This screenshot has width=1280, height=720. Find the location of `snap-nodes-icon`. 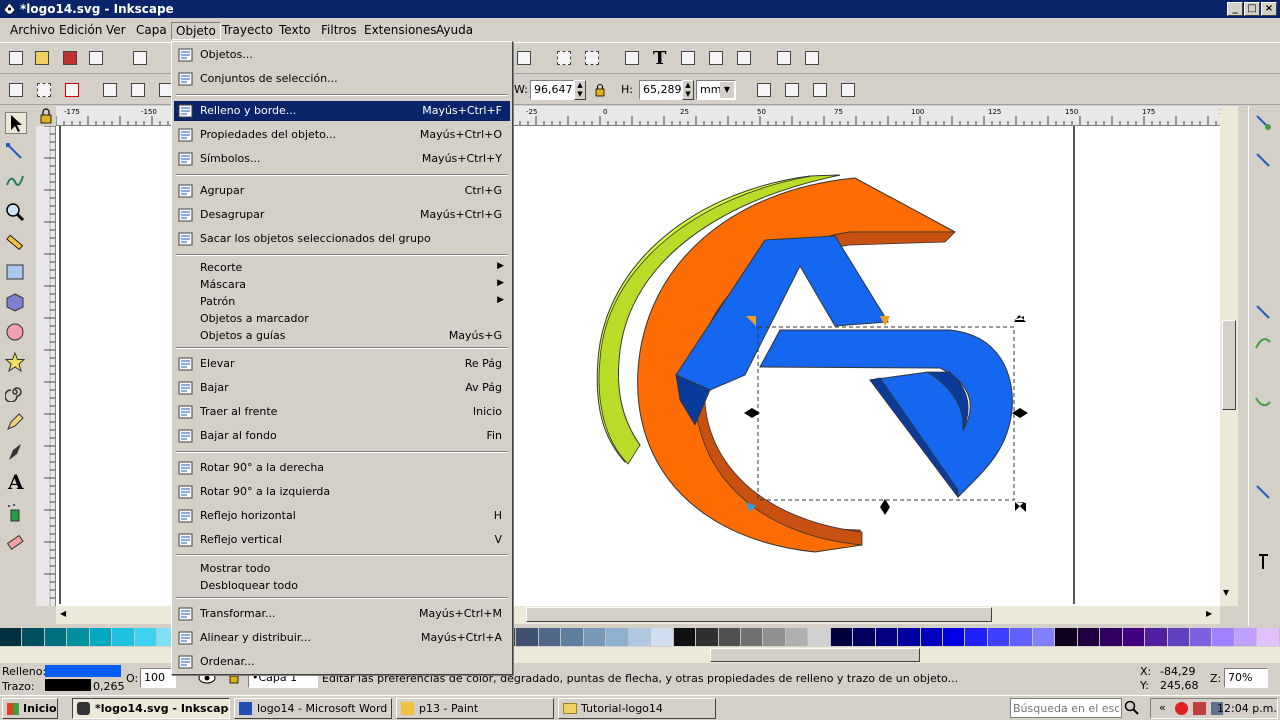

snap-nodes-icon is located at coordinates (1264, 313).